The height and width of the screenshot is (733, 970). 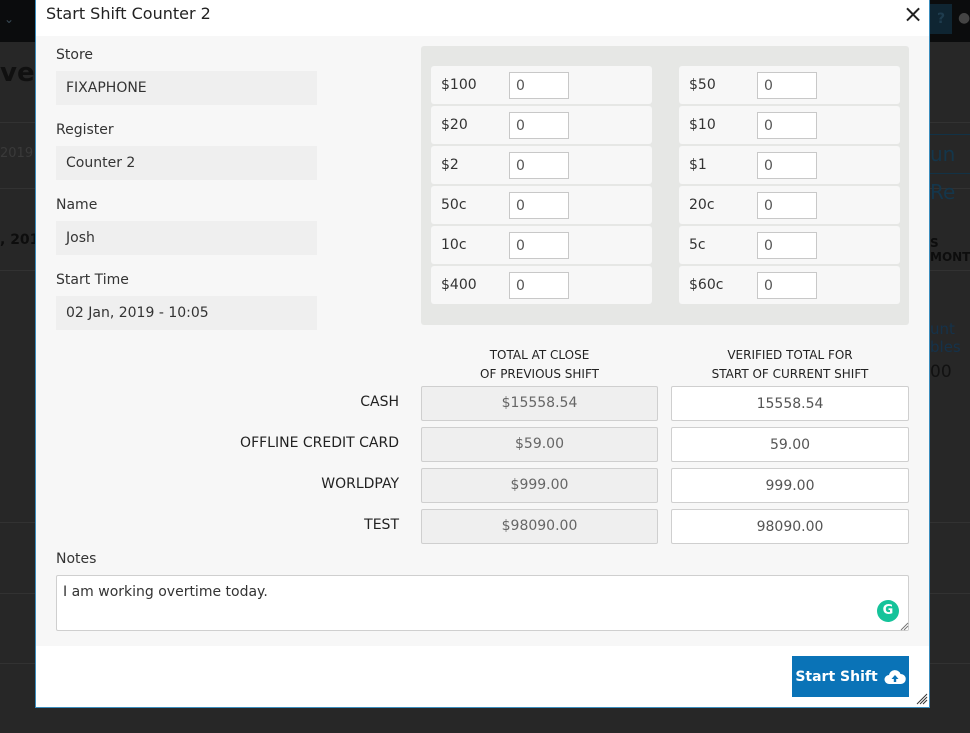 I want to click on help-icon: ?, so click(x=941, y=19).